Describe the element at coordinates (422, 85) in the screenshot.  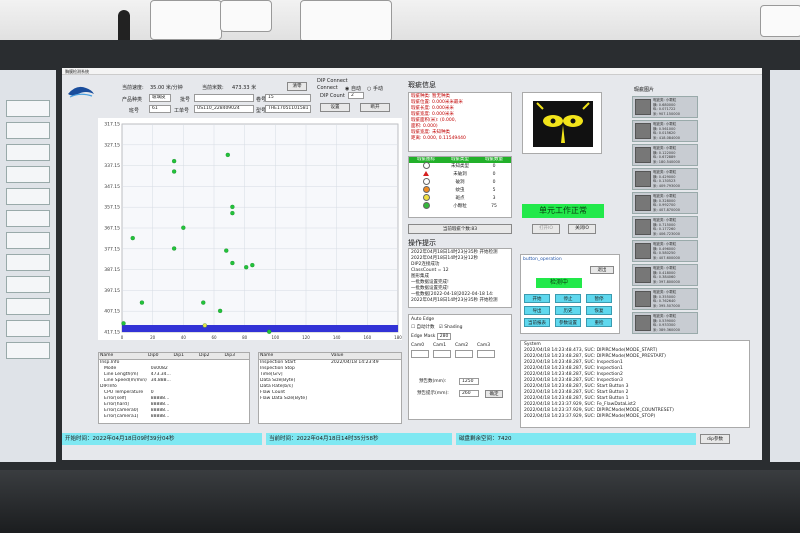
I see `flaw-info-title: 瑕疵信息` at that location.